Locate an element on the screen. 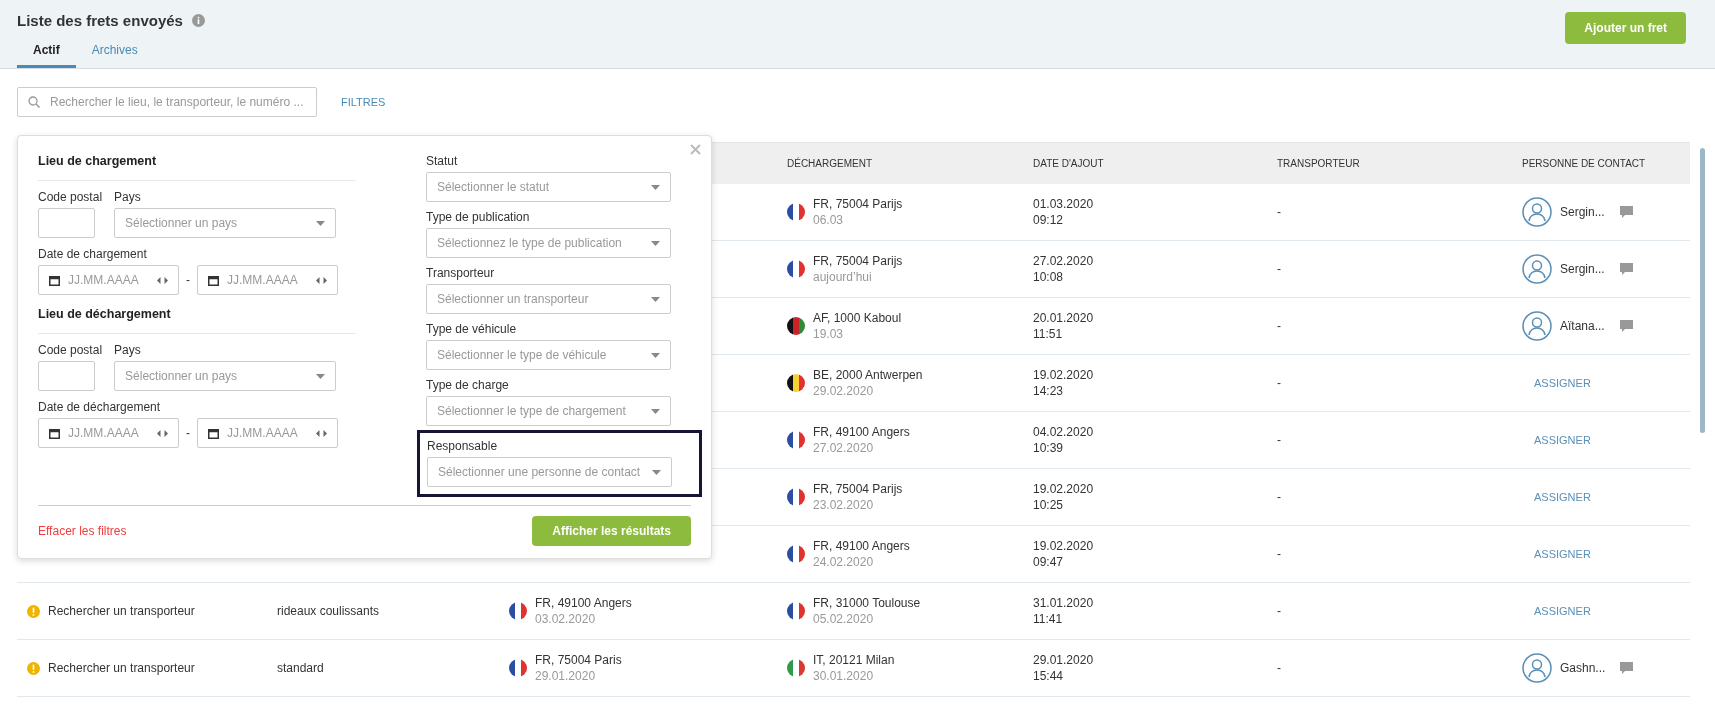  select-field: Sélectionner le type de véhicule is located at coordinates (548, 355).